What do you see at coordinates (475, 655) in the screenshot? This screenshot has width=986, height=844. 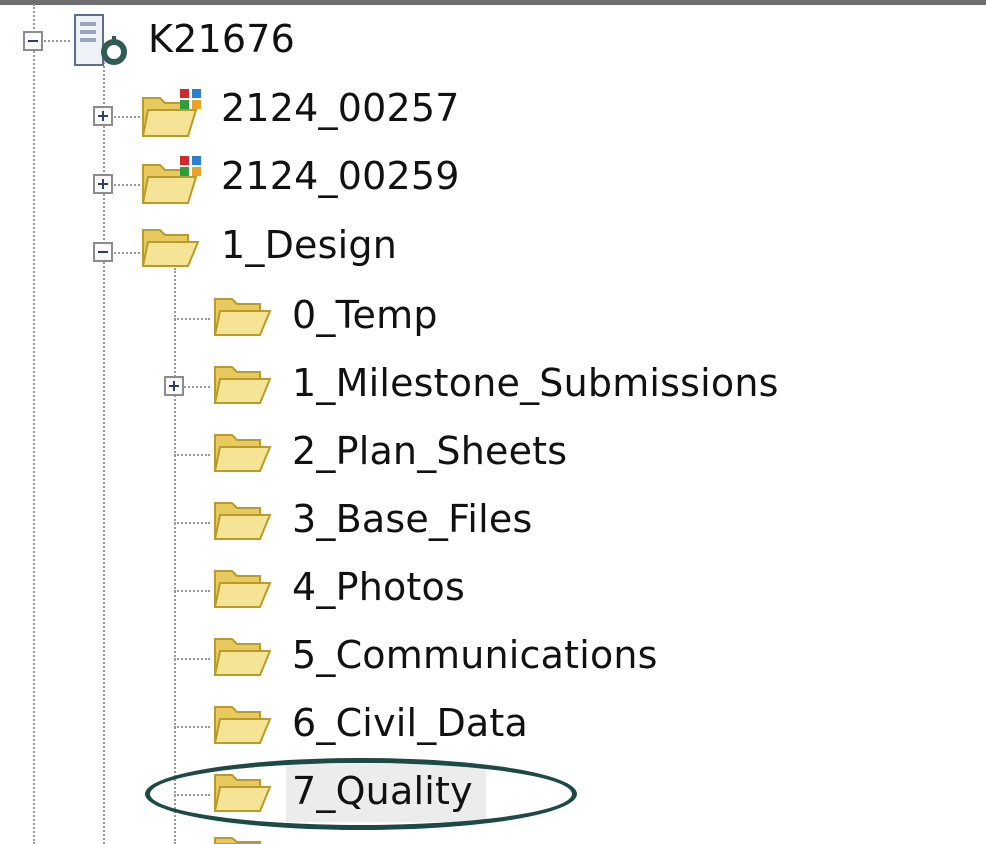 I see `tree-node-label: 5_Communications` at bounding box center [475, 655].